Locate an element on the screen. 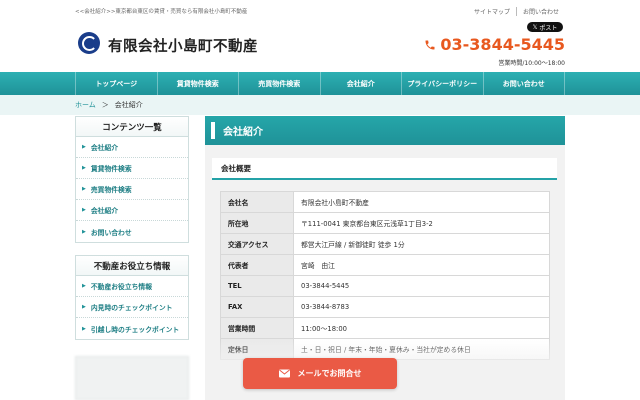 Image resolution: width=640 pixels, height=400 pixels. table-row: 交通アクセス 都営大江戸線 / 新御徒町 徒歩 1分 is located at coordinates (385, 244).